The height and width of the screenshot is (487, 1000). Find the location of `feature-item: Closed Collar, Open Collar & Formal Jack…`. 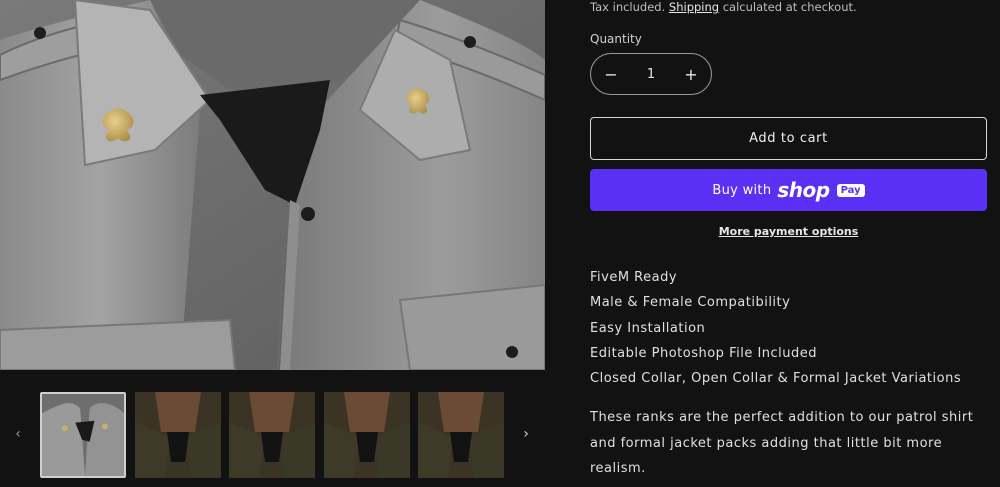

feature-item: Closed Collar, Open Collar & Formal Jack… is located at coordinates (776, 379).